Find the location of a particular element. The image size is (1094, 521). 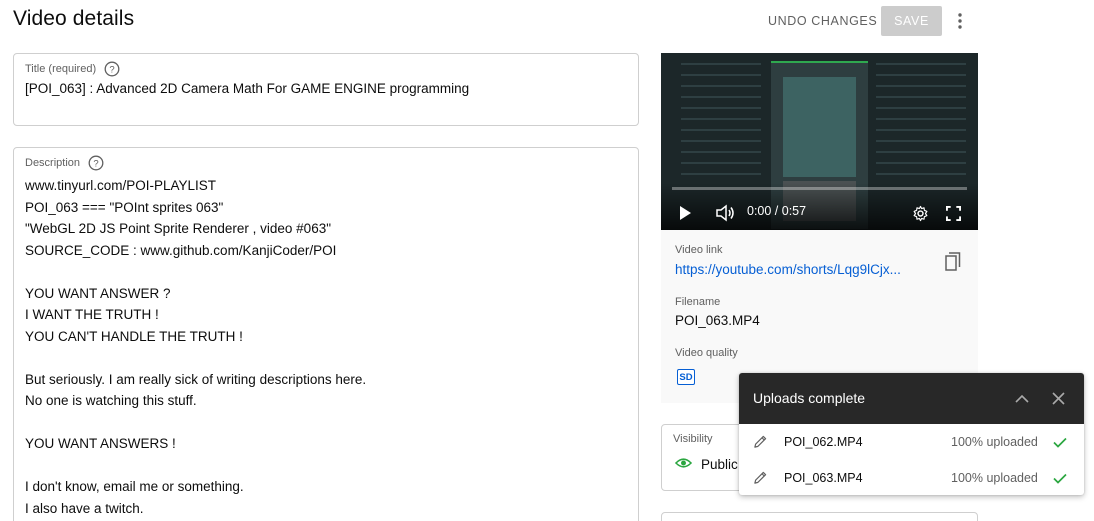

more-vert-icon is located at coordinates (960, 21).